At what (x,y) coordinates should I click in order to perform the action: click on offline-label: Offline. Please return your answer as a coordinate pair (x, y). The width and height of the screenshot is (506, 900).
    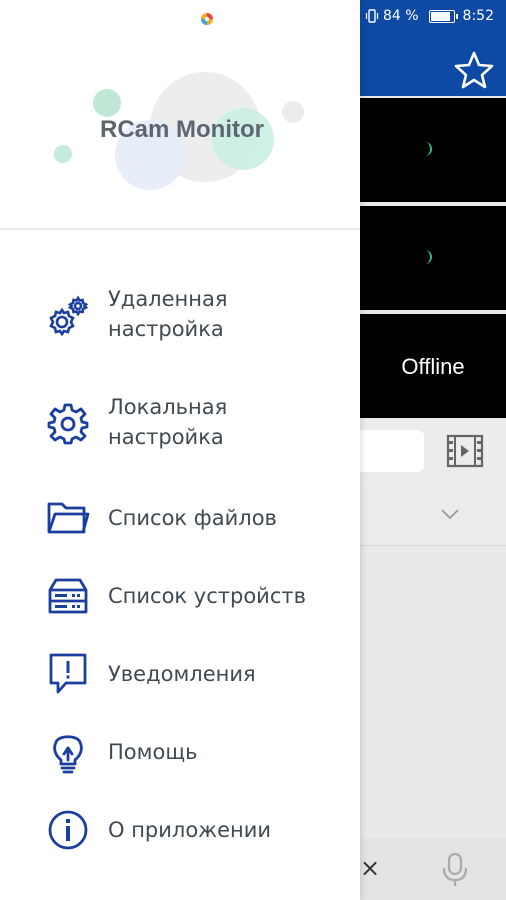
    Looking at the image, I should click on (433, 366).